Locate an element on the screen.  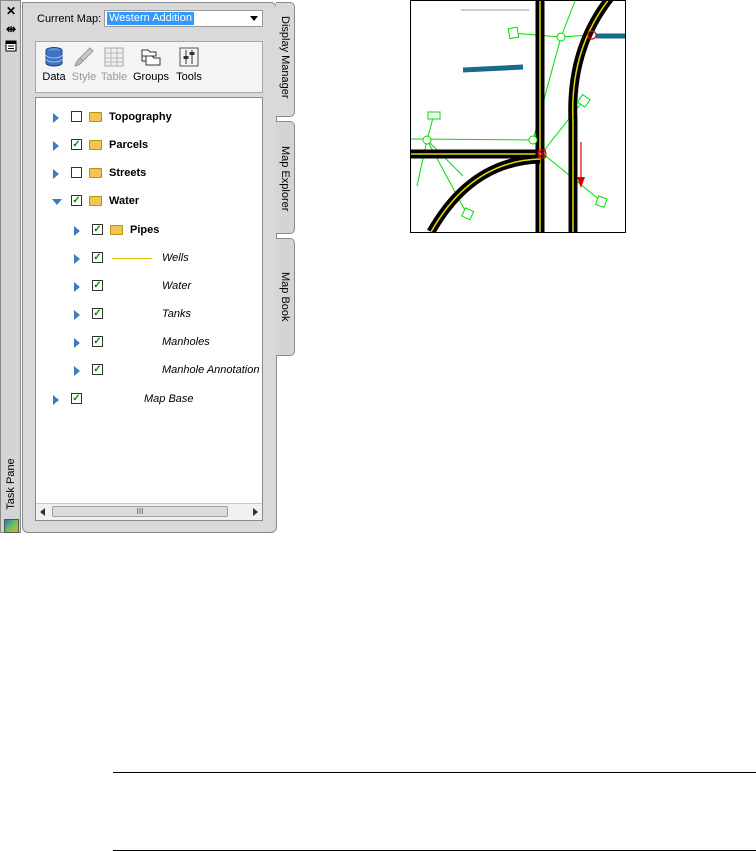
tab-map-book: Map Book is located at coordinates (285, 297).